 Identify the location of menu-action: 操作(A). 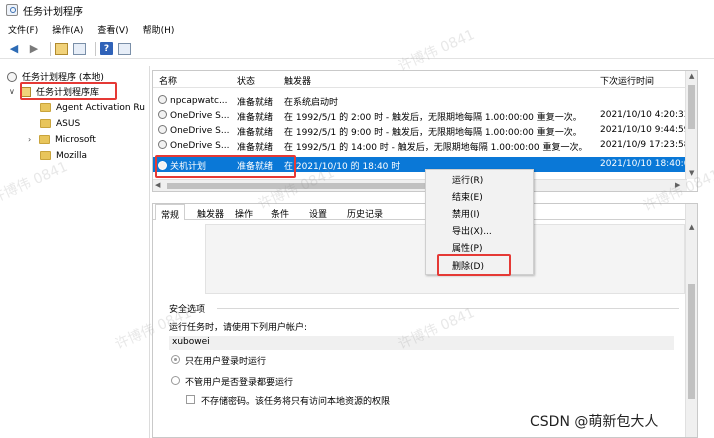
(67, 29).